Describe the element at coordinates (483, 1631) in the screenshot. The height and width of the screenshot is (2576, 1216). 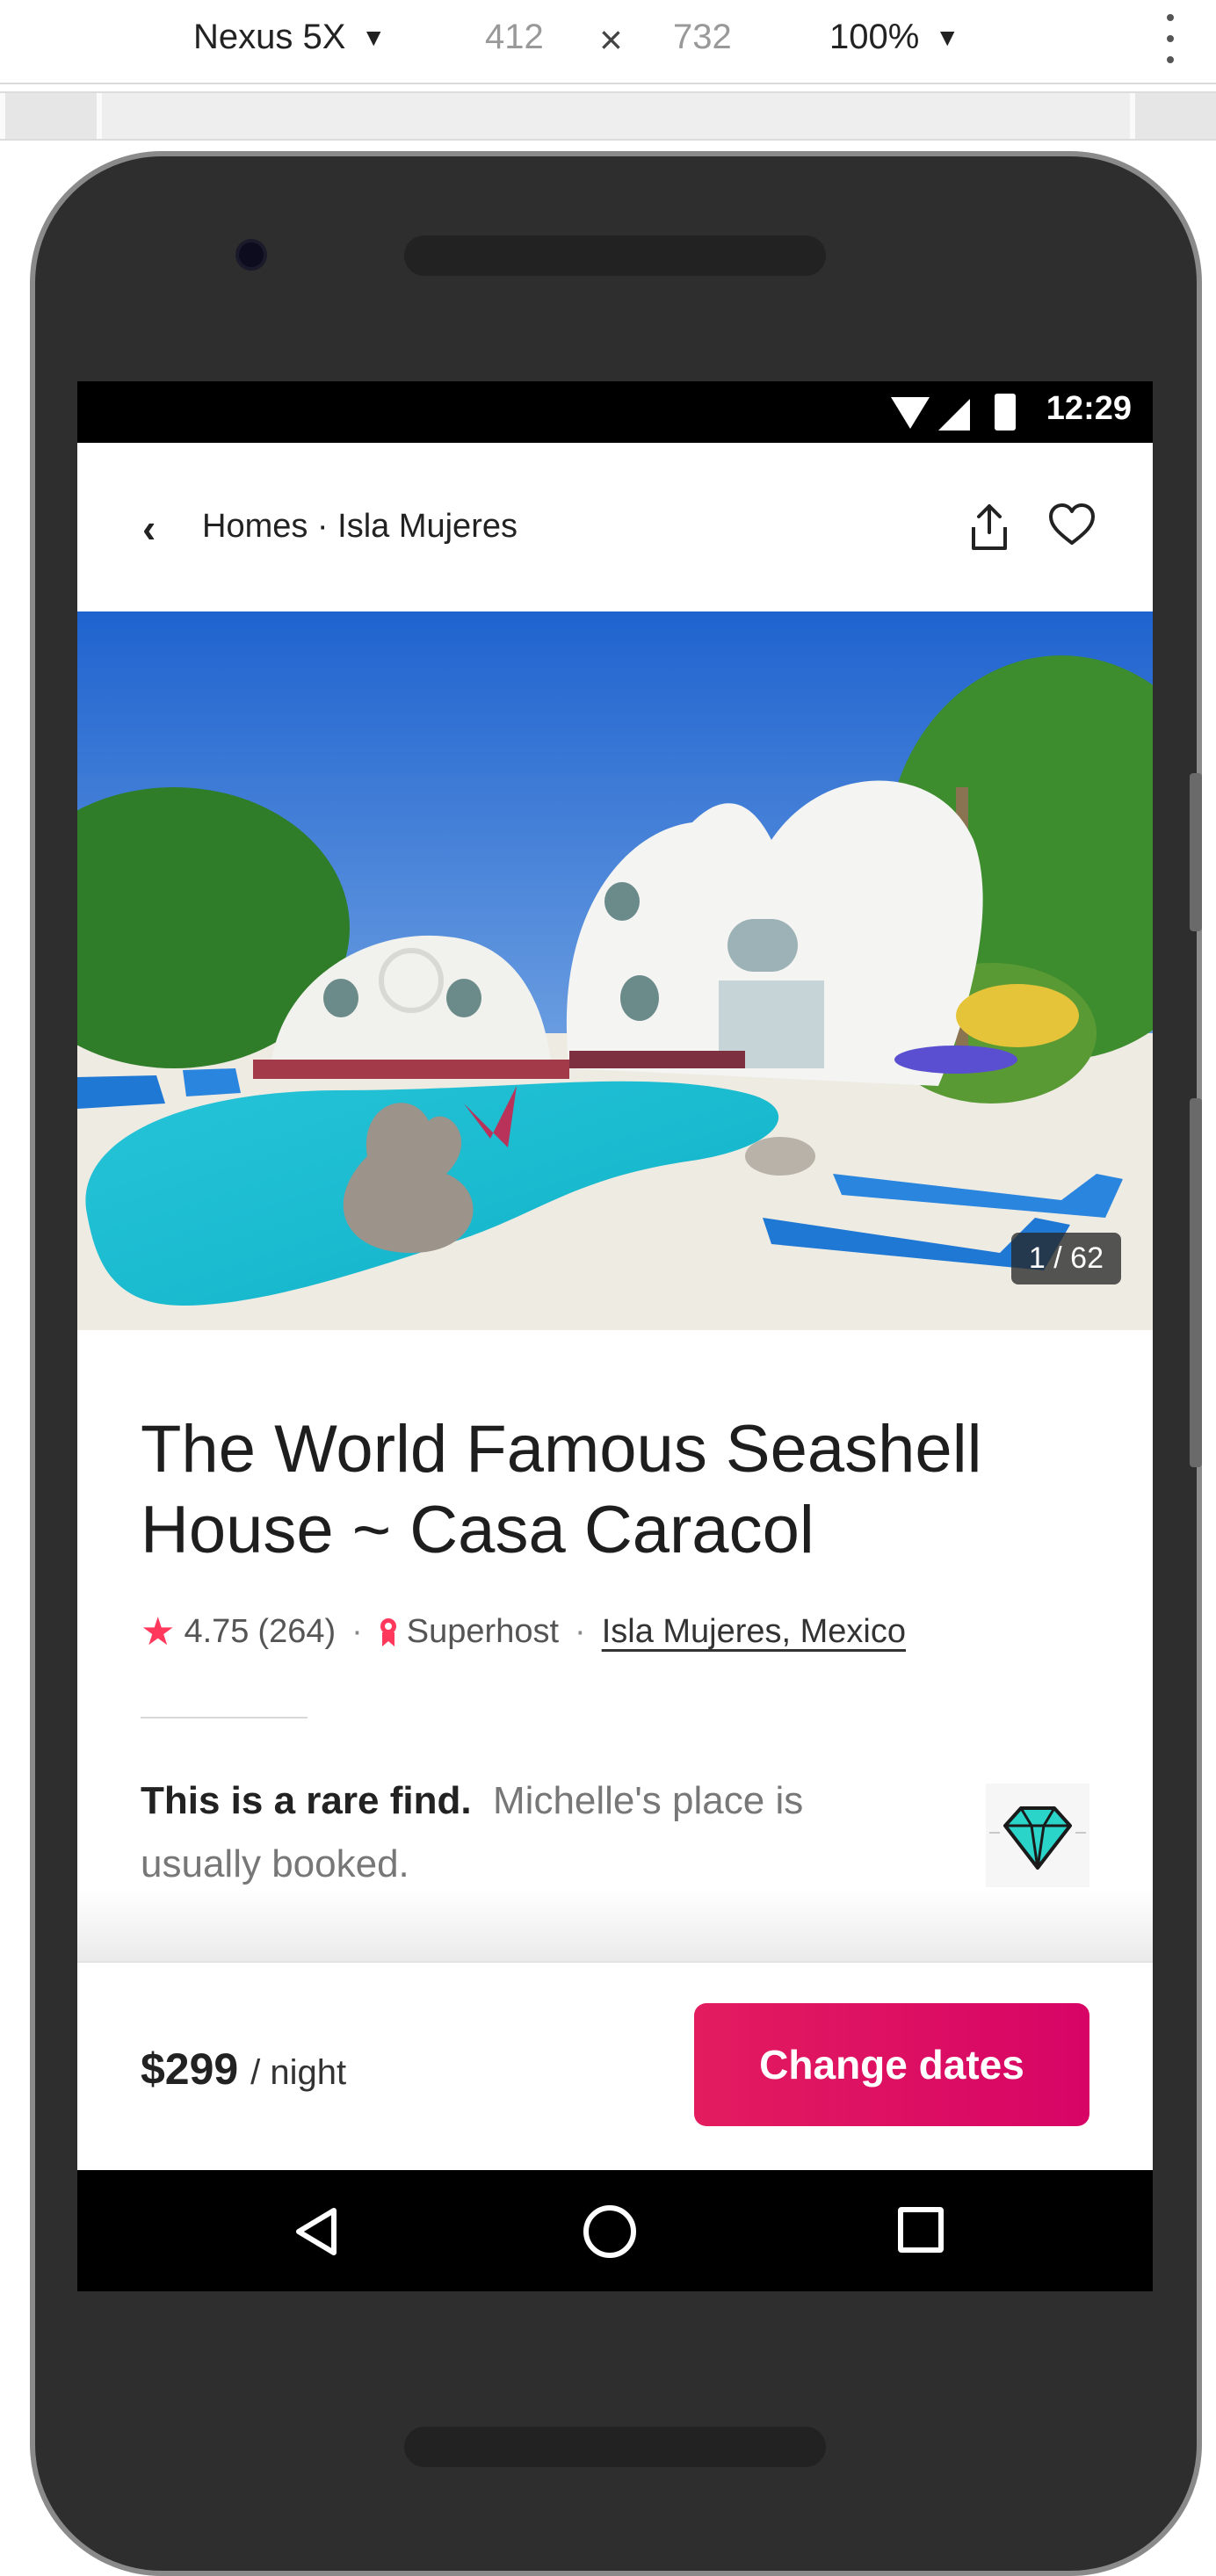
I see `superhost-label: Superhost` at that location.